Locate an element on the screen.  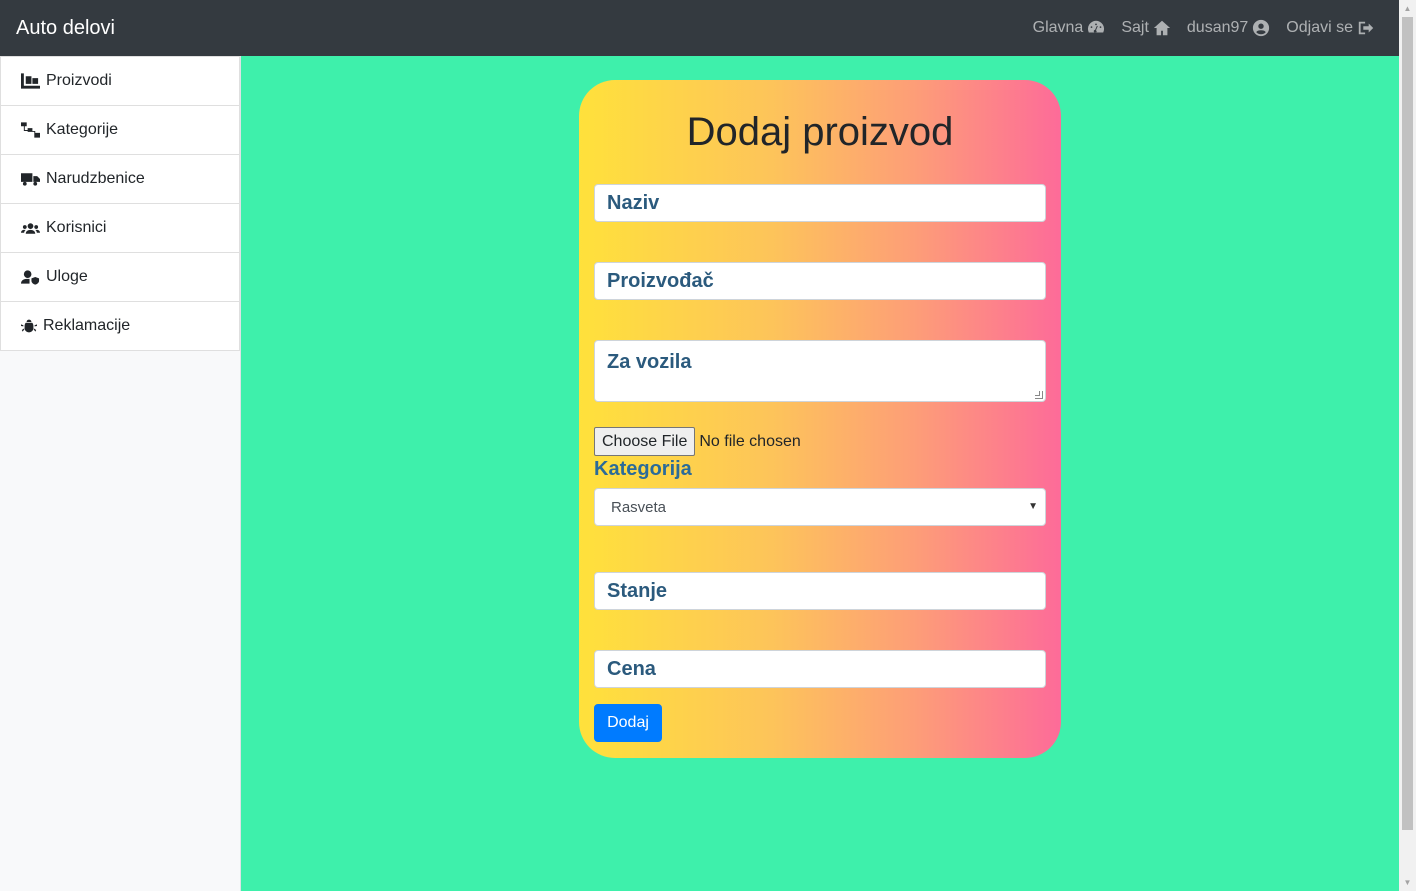
sidebar-item-proizvodi: Proizvodi is located at coordinates (120, 81).